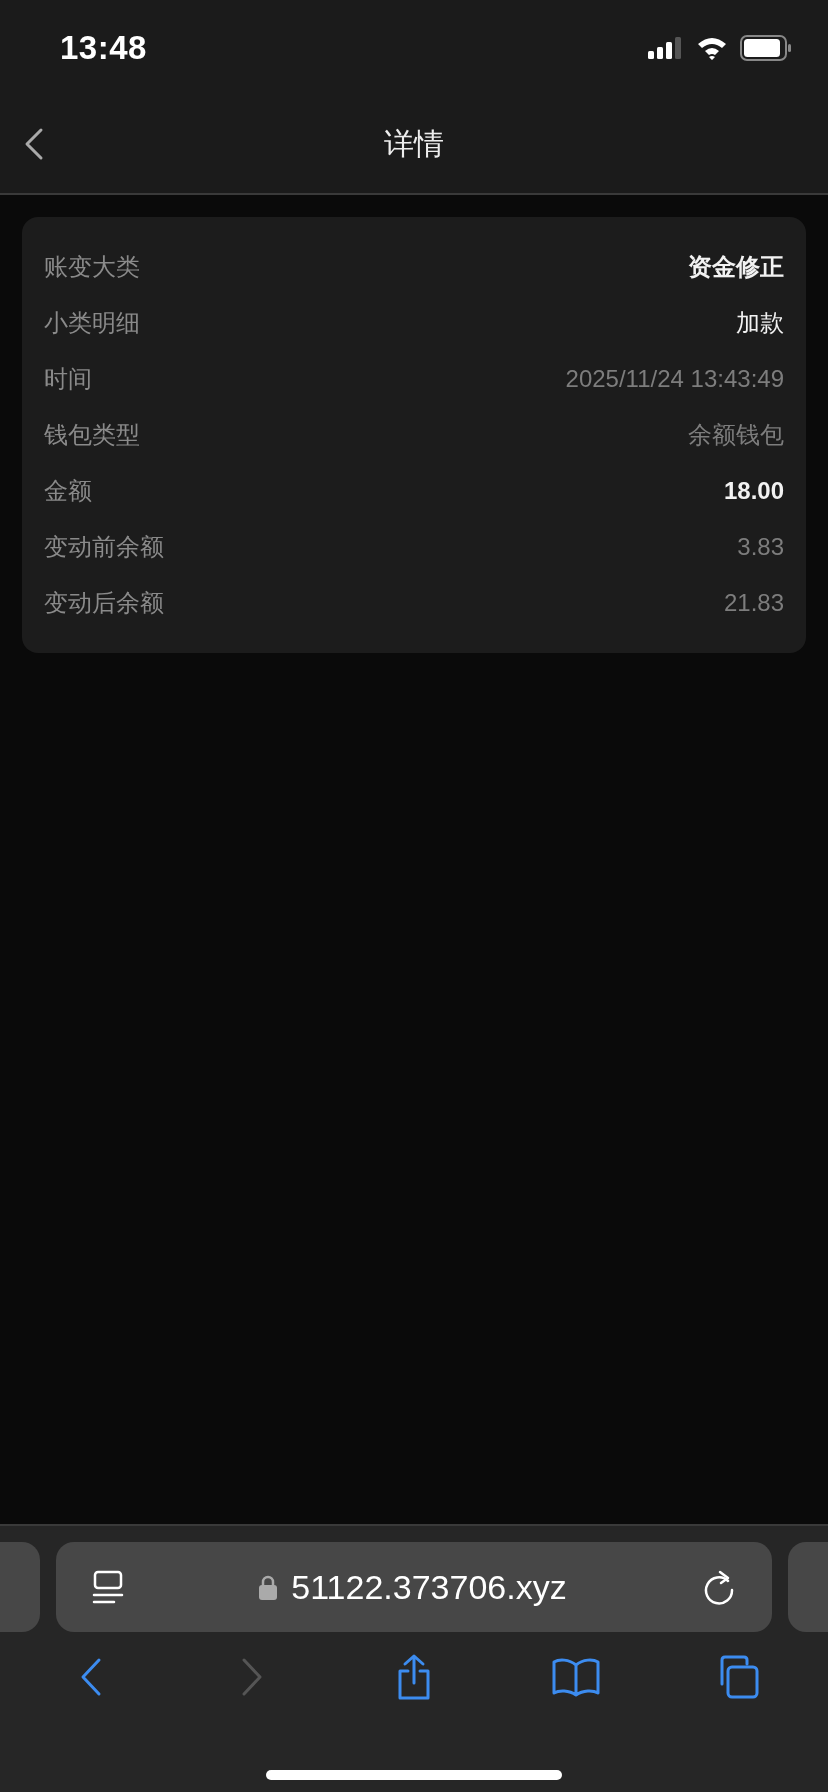 Image resolution: width=828 pixels, height=1792 pixels. Describe the element at coordinates (34, 144) in the screenshot. I see `chevron-left-icon` at that location.